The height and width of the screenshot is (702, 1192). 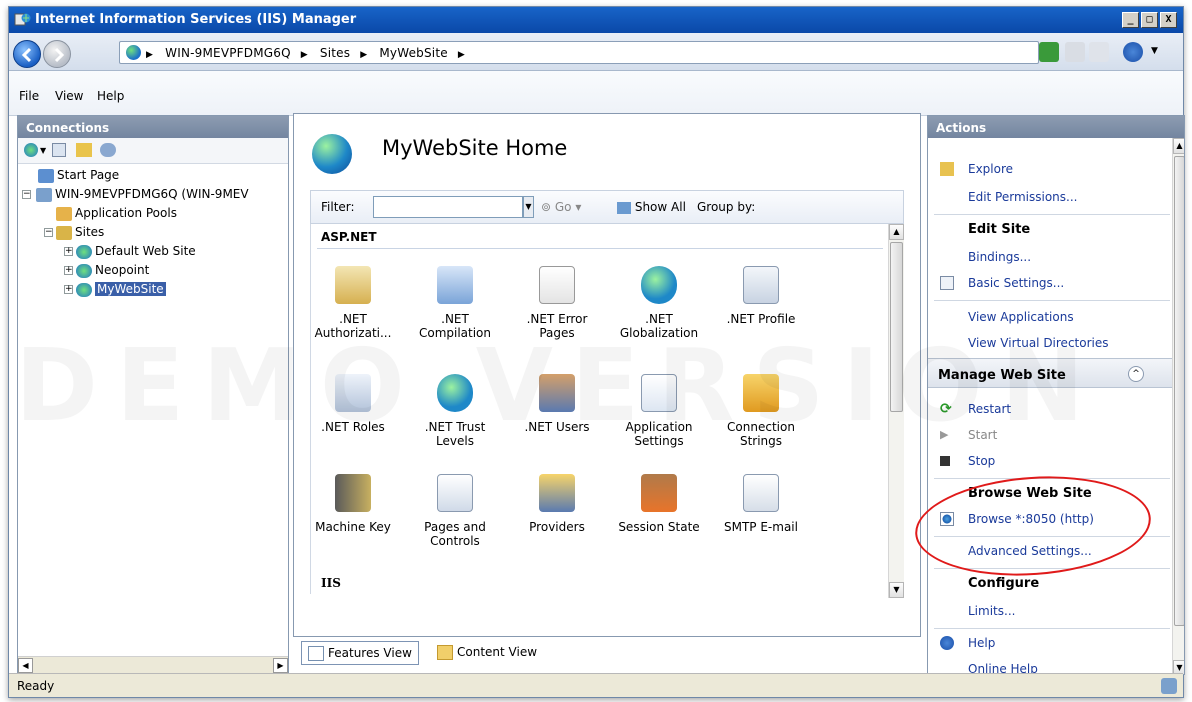 What do you see at coordinates (145, 251) in the screenshot?
I see `tree-item-label: Default Web Site` at bounding box center [145, 251].